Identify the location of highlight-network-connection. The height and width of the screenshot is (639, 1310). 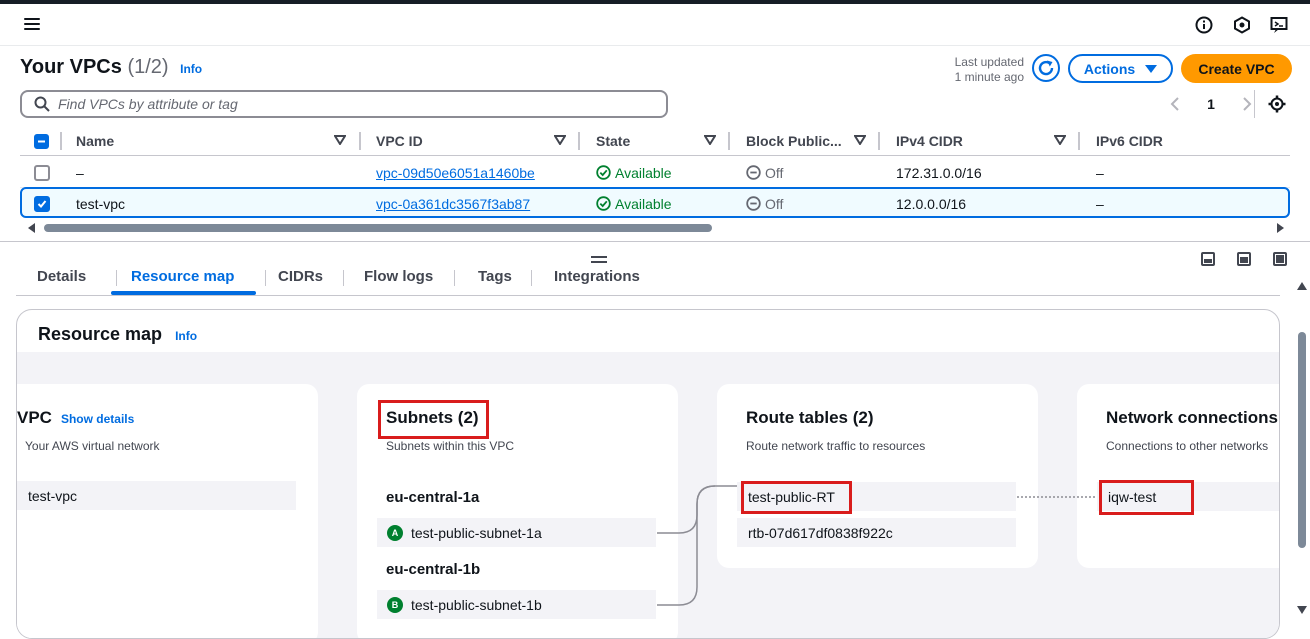
(1146, 497).